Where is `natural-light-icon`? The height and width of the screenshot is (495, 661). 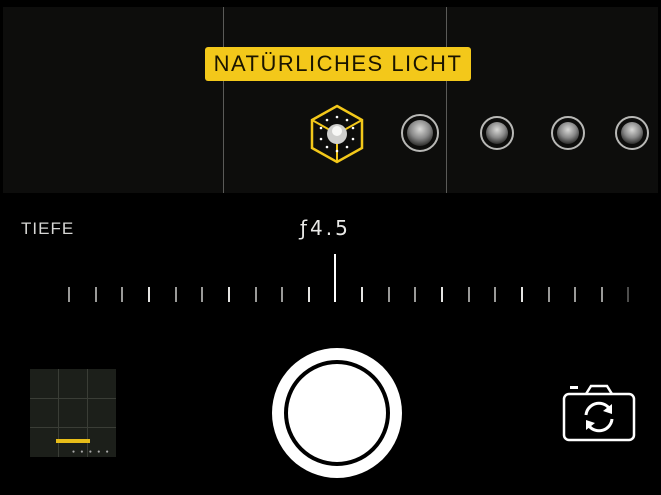 natural-light-icon is located at coordinates (337, 134).